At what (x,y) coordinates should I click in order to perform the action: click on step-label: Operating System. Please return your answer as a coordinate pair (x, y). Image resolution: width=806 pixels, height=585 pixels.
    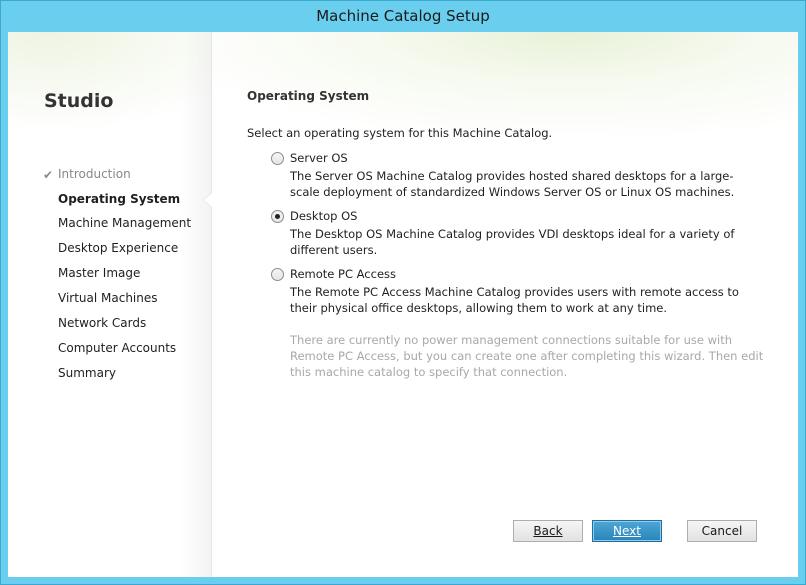
    Looking at the image, I should click on (119, 199).